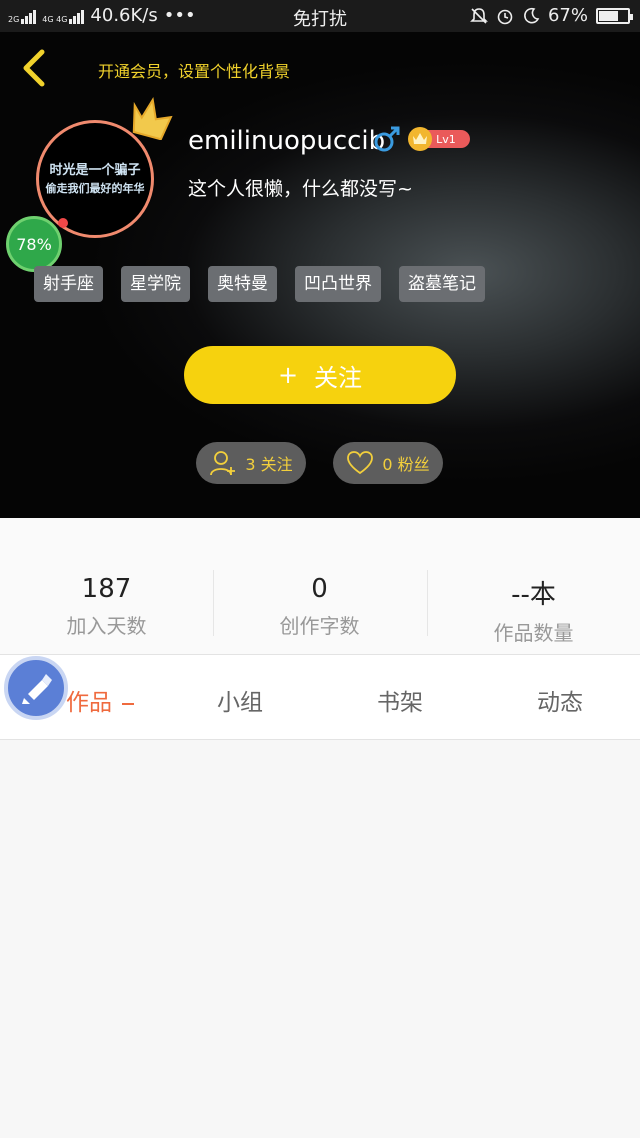 The image size is (640, 1138). Describe the element at coordinates (155, 284) in the screenshot. I see `tag-item: 星学院` at that location.